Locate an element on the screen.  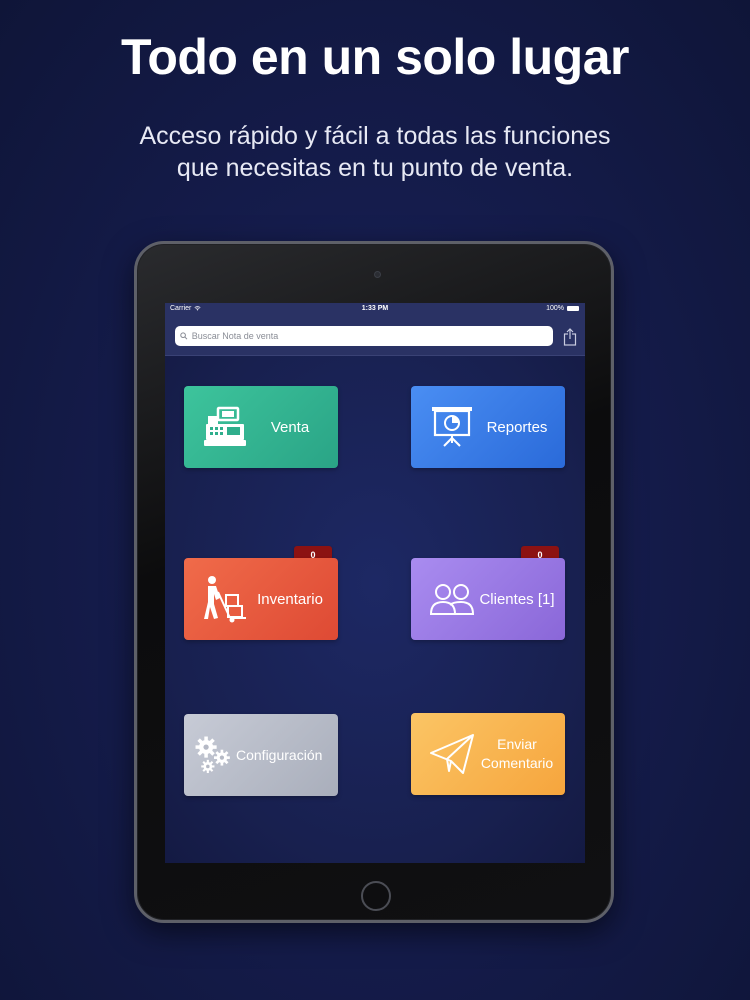
presentation-chart-icon is located at coordinates (452, 427).